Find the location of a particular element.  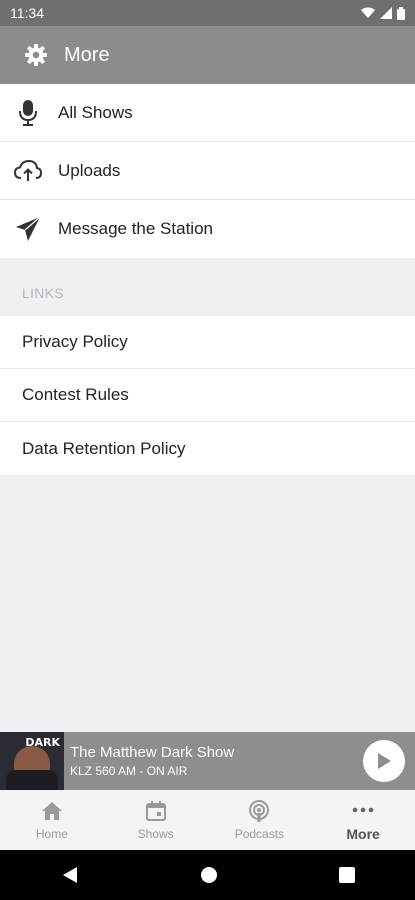

more-dots-icon is located at coordinates (363, 810).